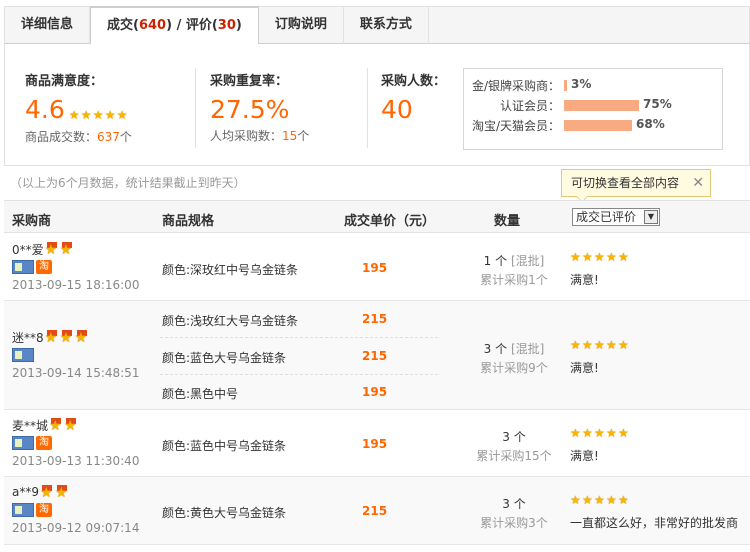 The width and height of the screenshot is (750, 552). Describe the element at coordinates (25, 492) in the screenshot. I see `buyer-name: a**9` at that location.